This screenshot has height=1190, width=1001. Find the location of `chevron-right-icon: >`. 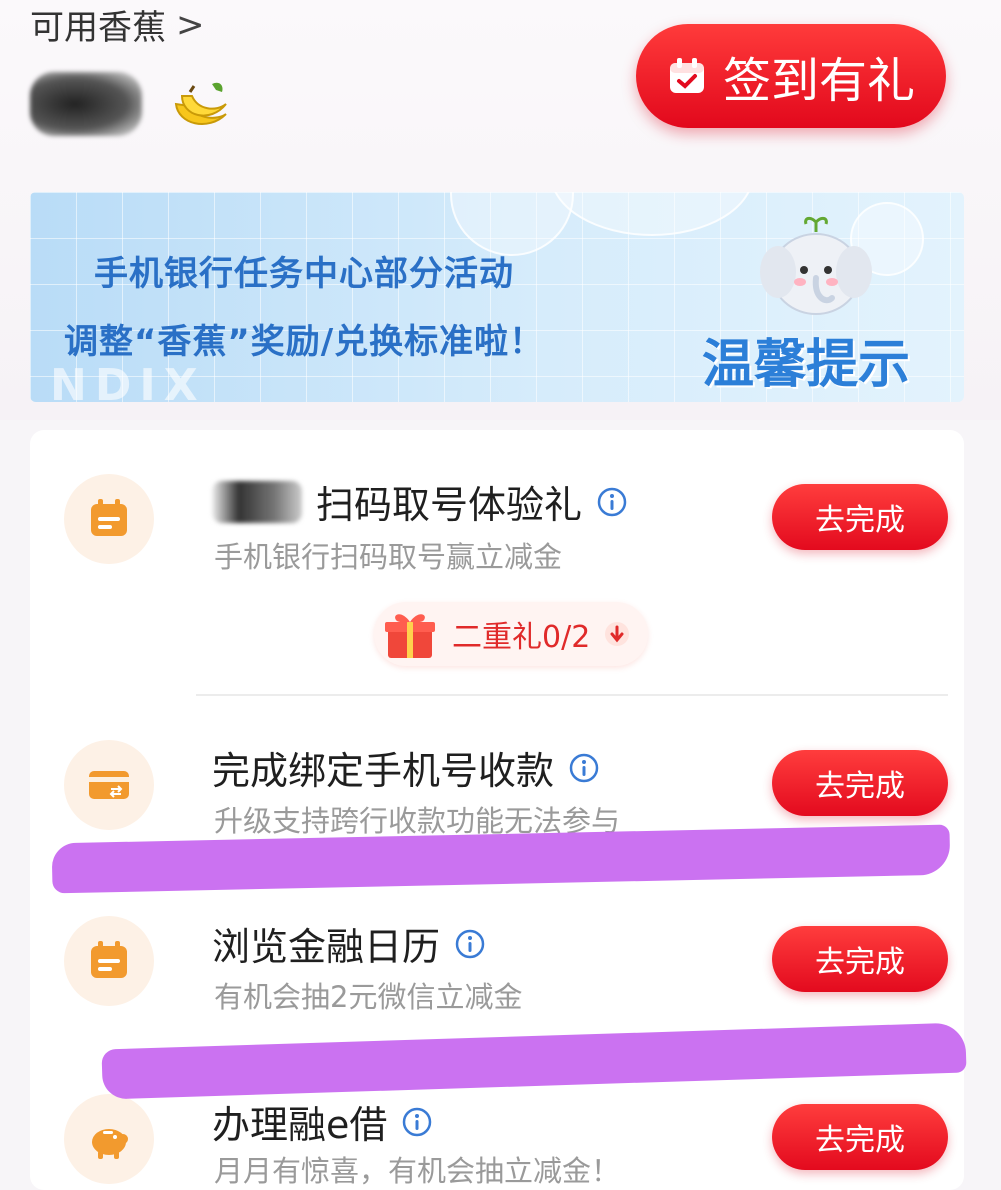

chevron-right-icon: > is located at coordinates (190, 24).